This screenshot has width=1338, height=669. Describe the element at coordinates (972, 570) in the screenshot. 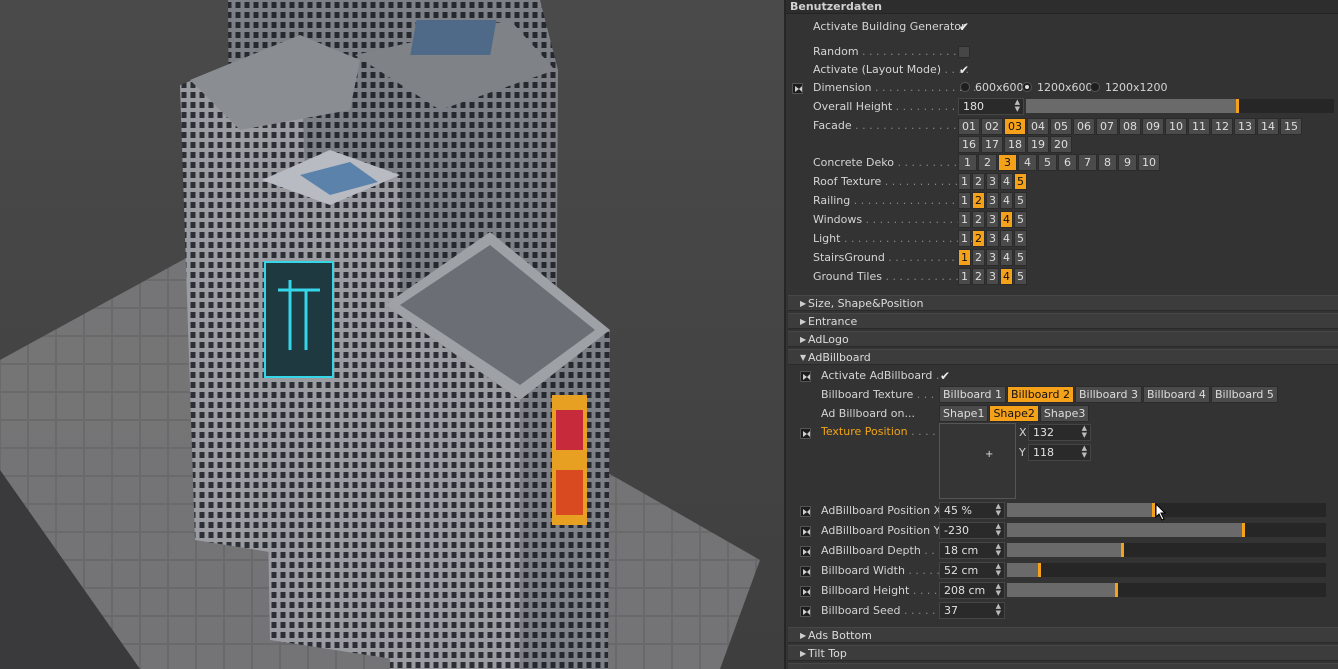

I see `width-input: 52 cm ▲ ▼` at that location.